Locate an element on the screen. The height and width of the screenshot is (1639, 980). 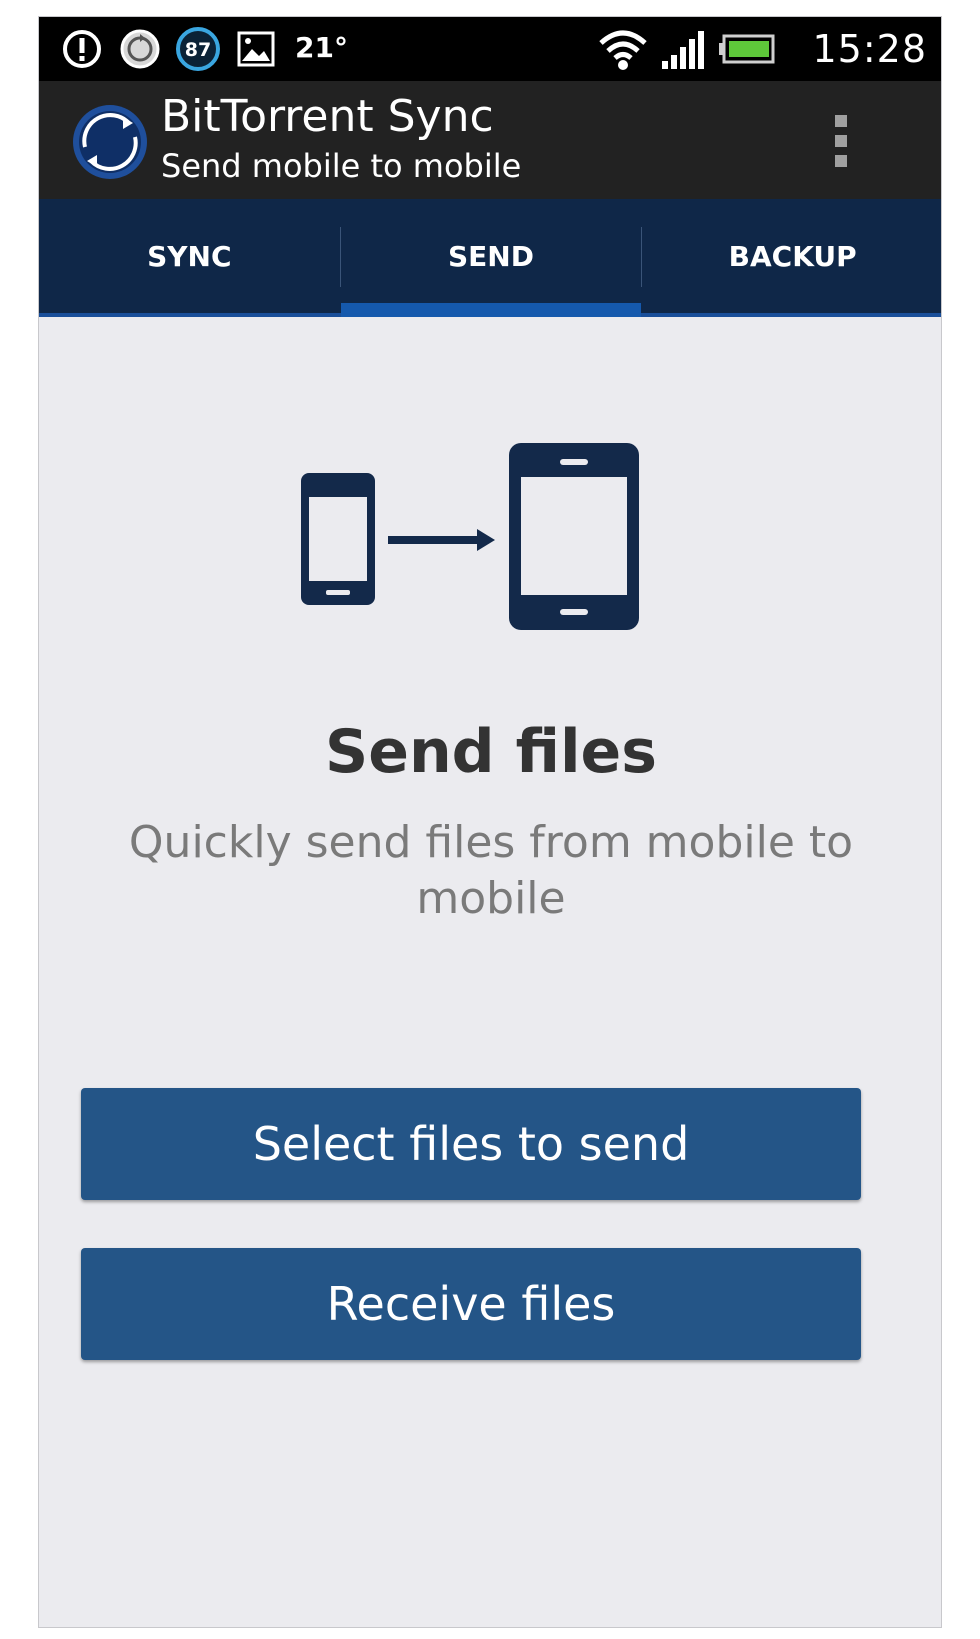
phone-to-tablet-icon is located at coordinates (476, 543).